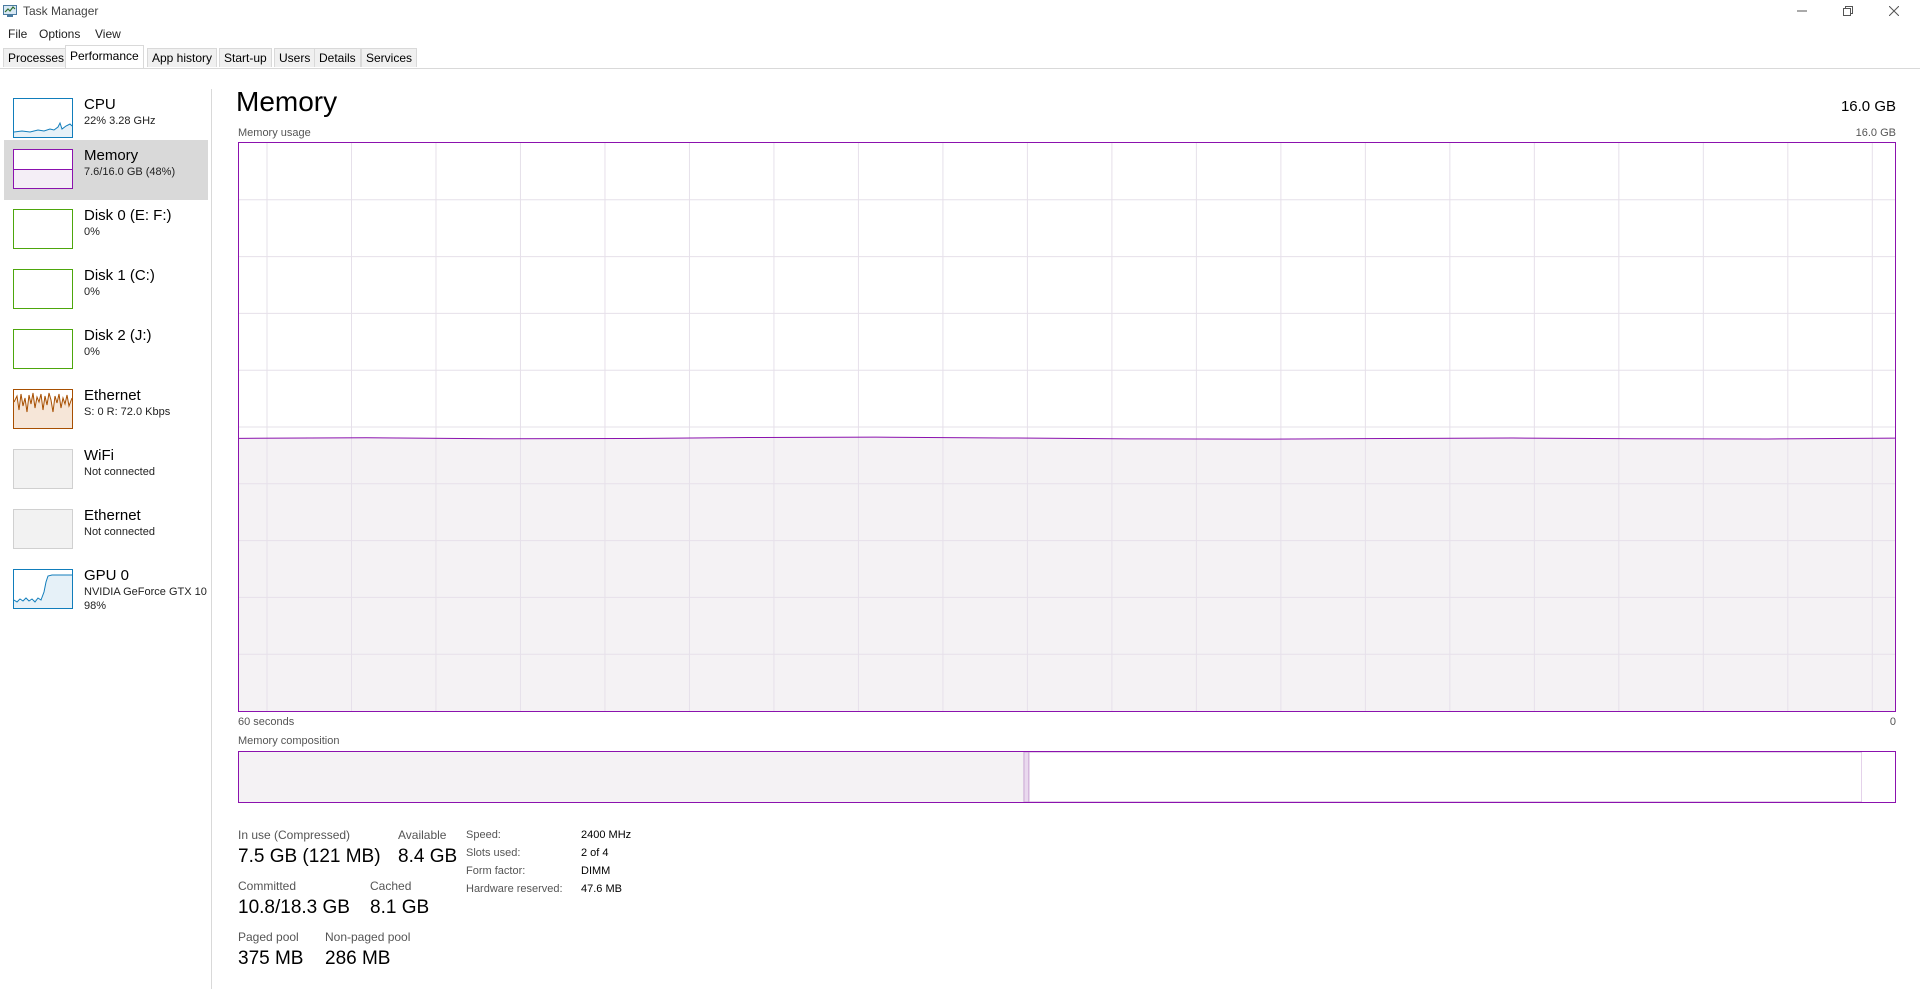 This screenshot has height=998, width=1920. Describe the element at coordinates (106, 350) in the screenshot. I see `sidebar-item-disk-2: Disk 2 (J:) 0%` at that location.